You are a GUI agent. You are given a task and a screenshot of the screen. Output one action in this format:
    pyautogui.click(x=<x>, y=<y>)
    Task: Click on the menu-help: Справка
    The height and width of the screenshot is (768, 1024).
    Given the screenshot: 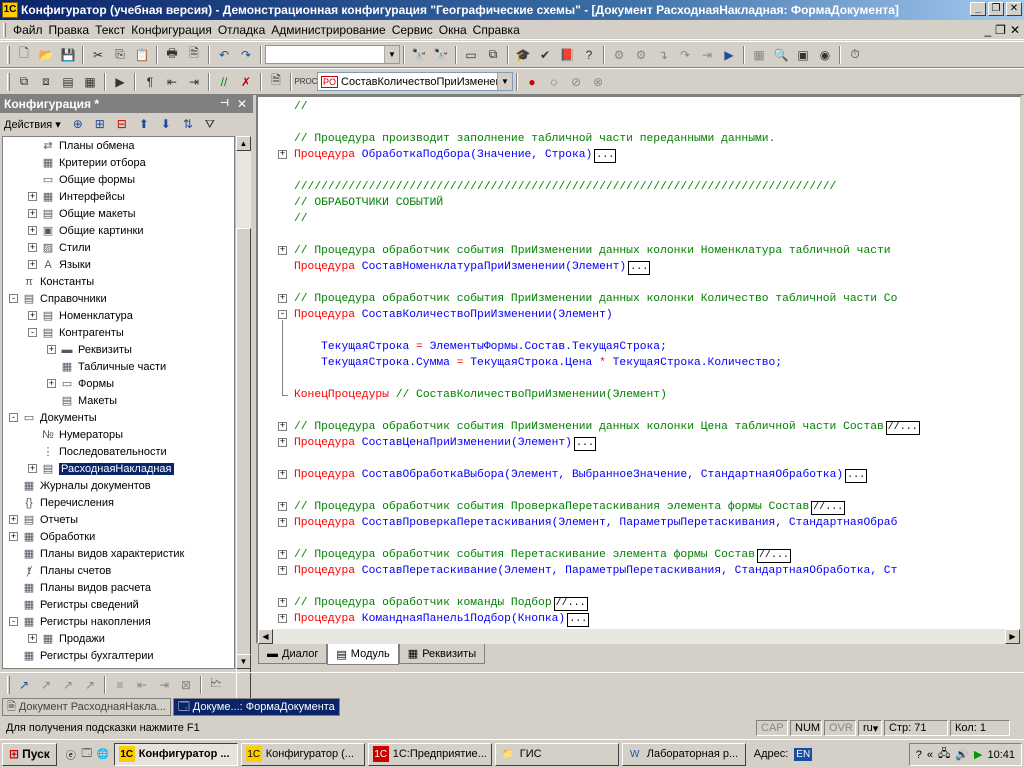 What is the action you would take?
    pyautogui.click(x=496, y=30)
    